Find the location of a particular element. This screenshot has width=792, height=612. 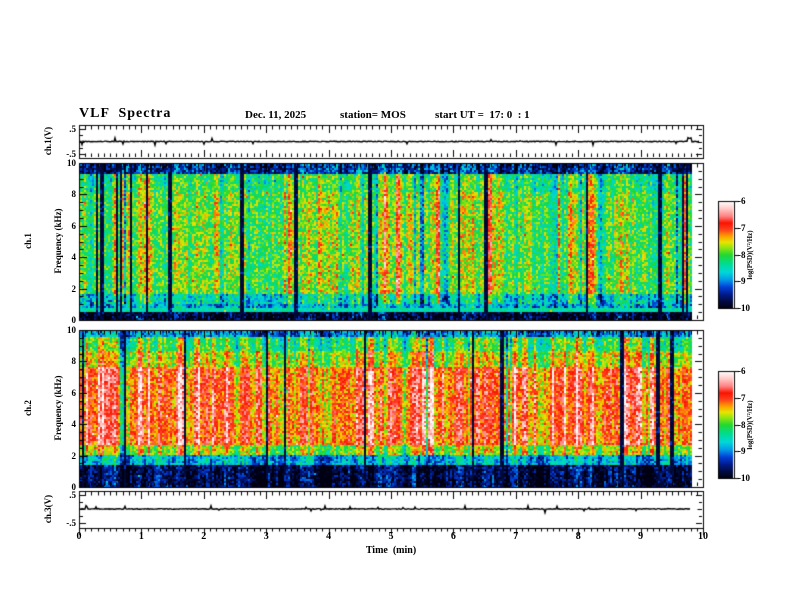

x-tick-label: 5 is located at coordinates (391, 536).